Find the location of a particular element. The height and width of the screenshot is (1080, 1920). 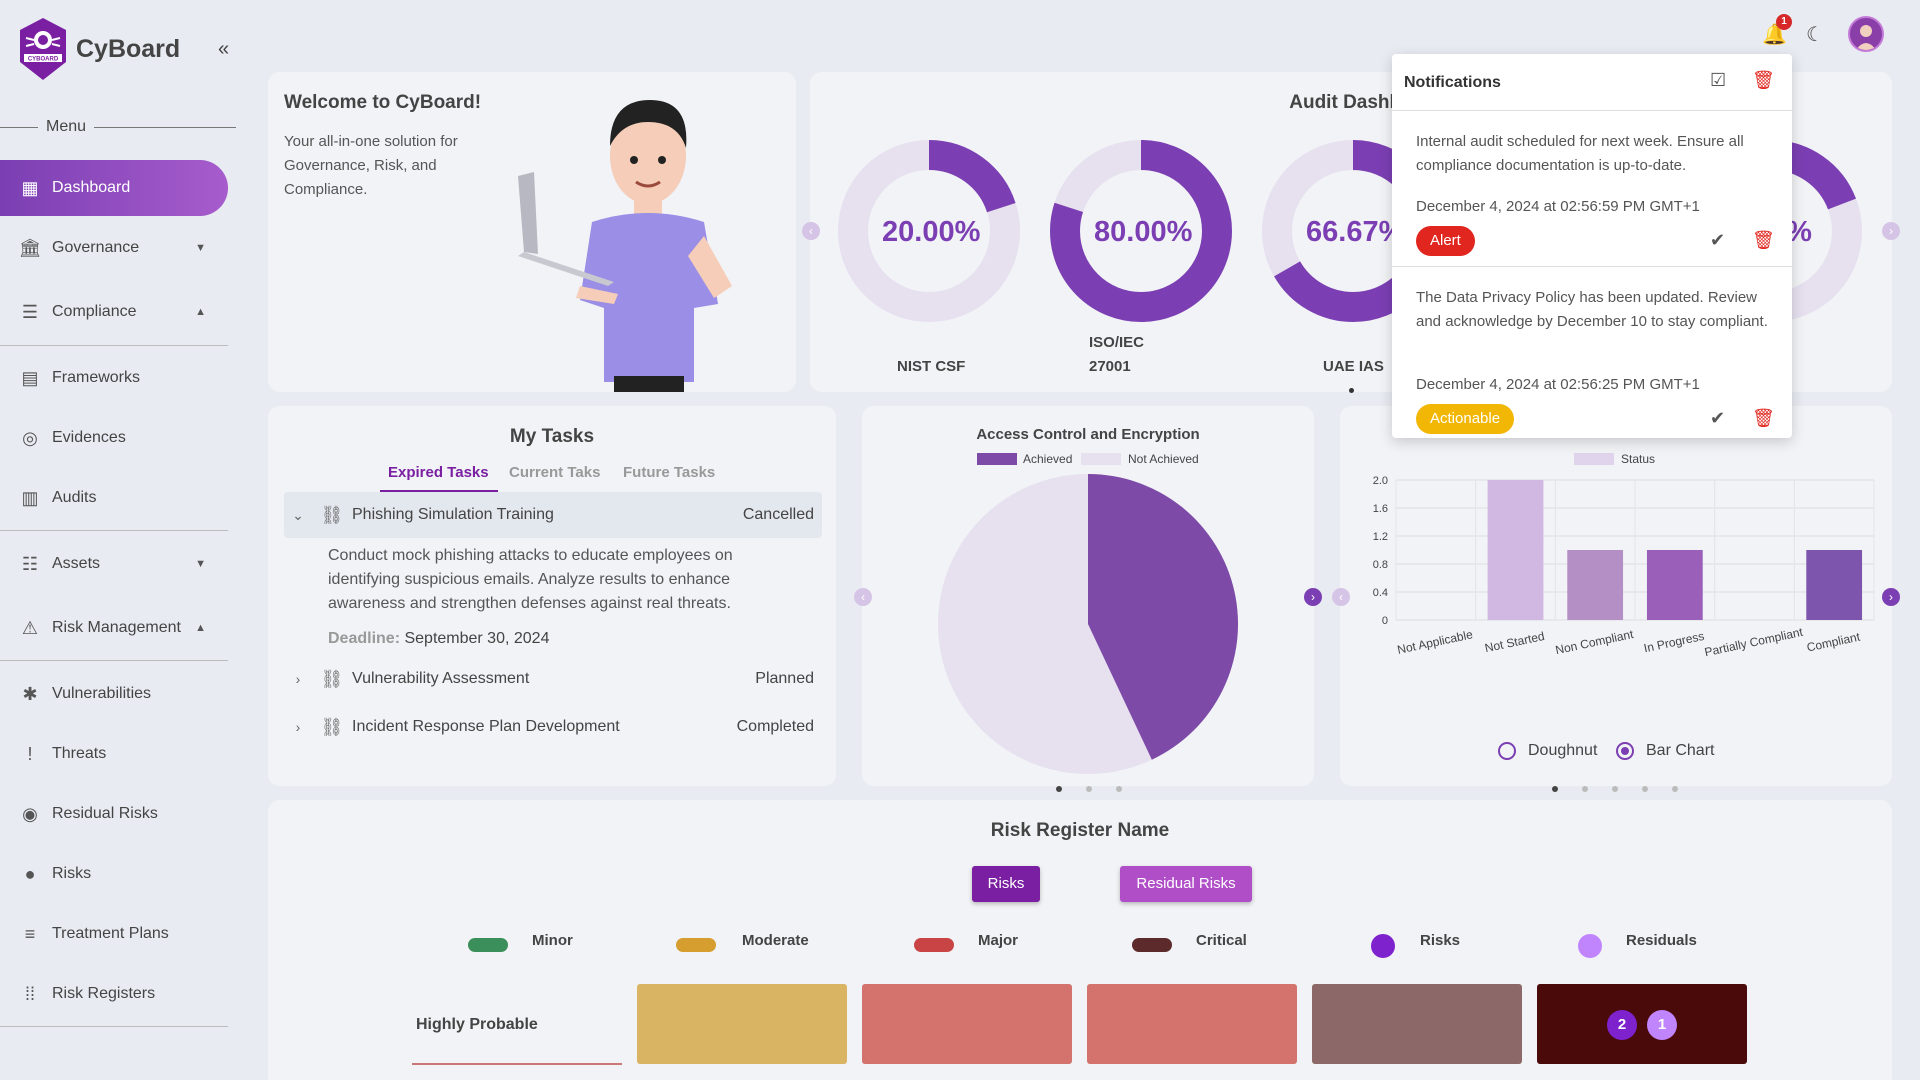

risks-legend-swatch is located at coordinates (1383, 946).